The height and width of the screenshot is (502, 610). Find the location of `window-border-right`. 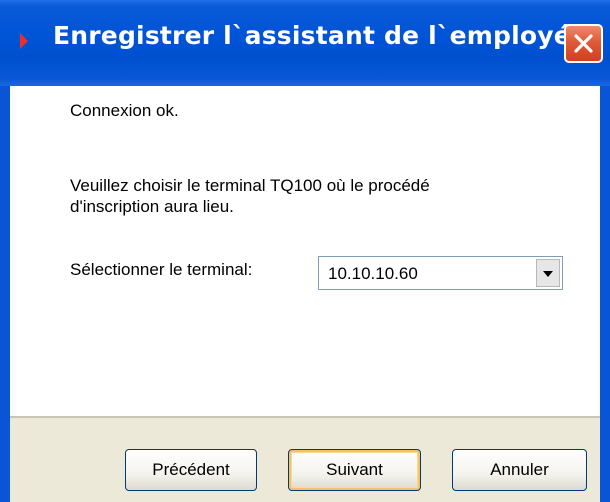

window-border-right is located at coordinates (605, 294).